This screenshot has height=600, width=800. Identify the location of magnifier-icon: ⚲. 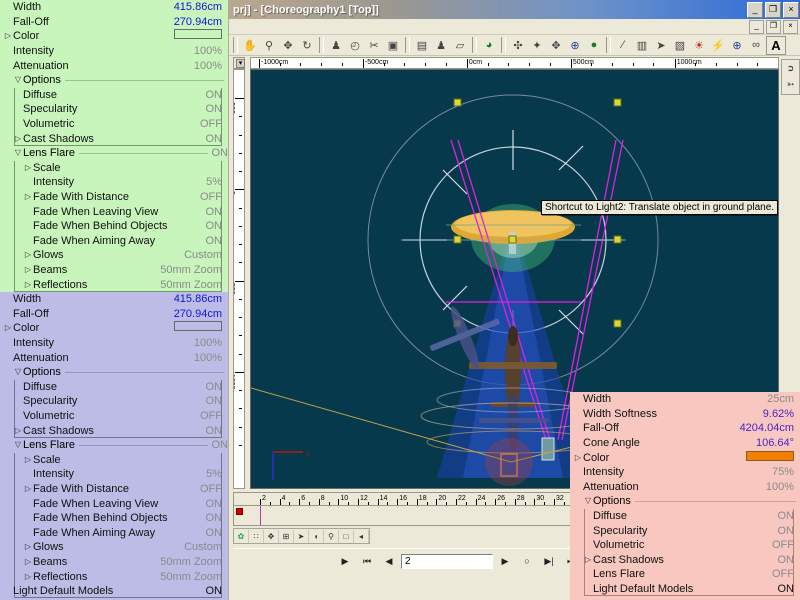
(269, 45).